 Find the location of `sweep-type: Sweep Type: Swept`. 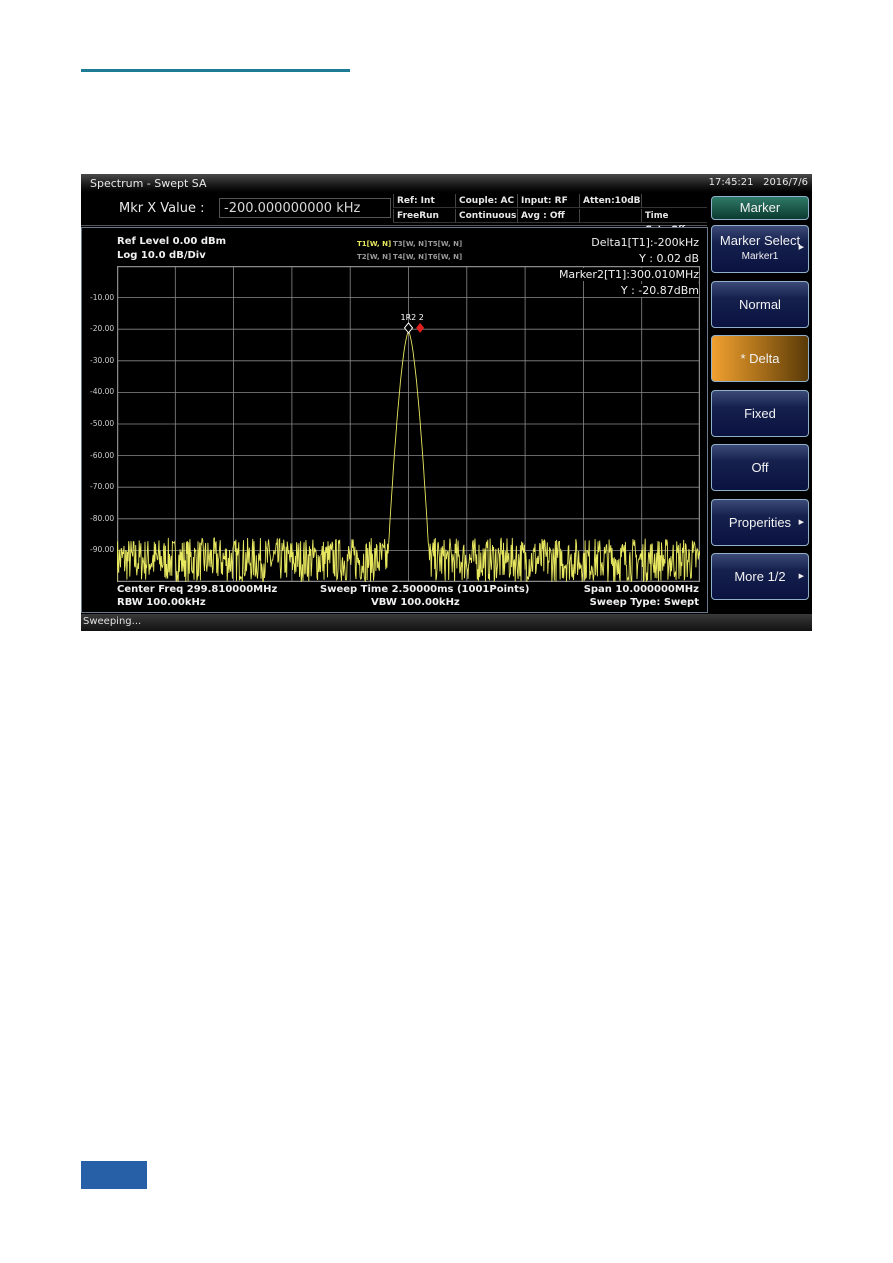

sweep-type: Sweep Type: Swept is located at coordinates (644, 602).